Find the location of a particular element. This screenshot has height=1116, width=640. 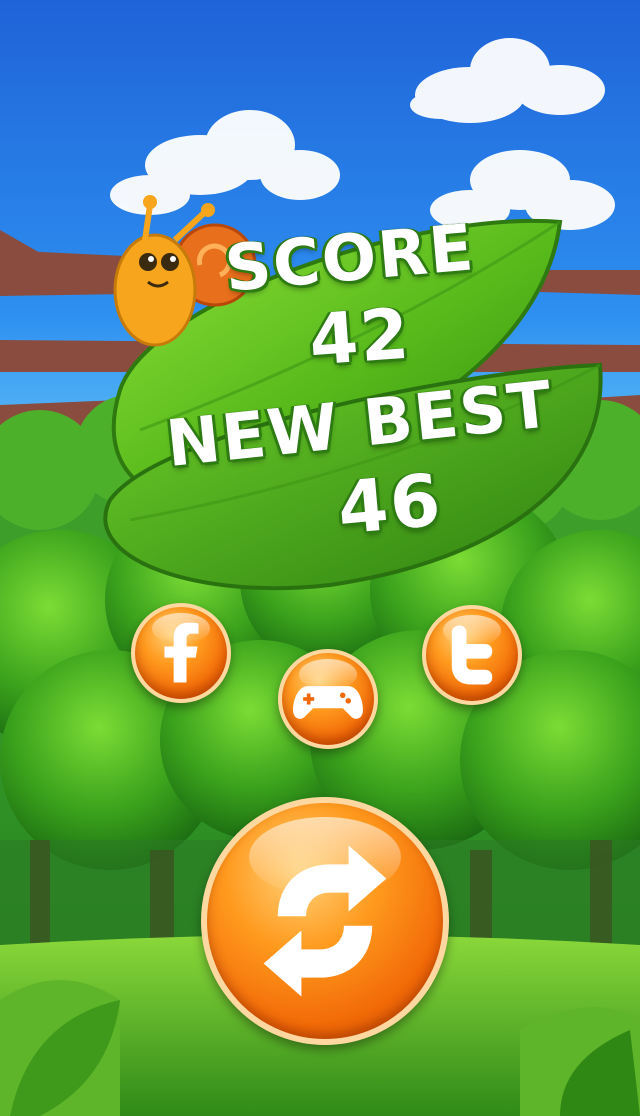

twitter-icon is located at coordinates (472, 655).